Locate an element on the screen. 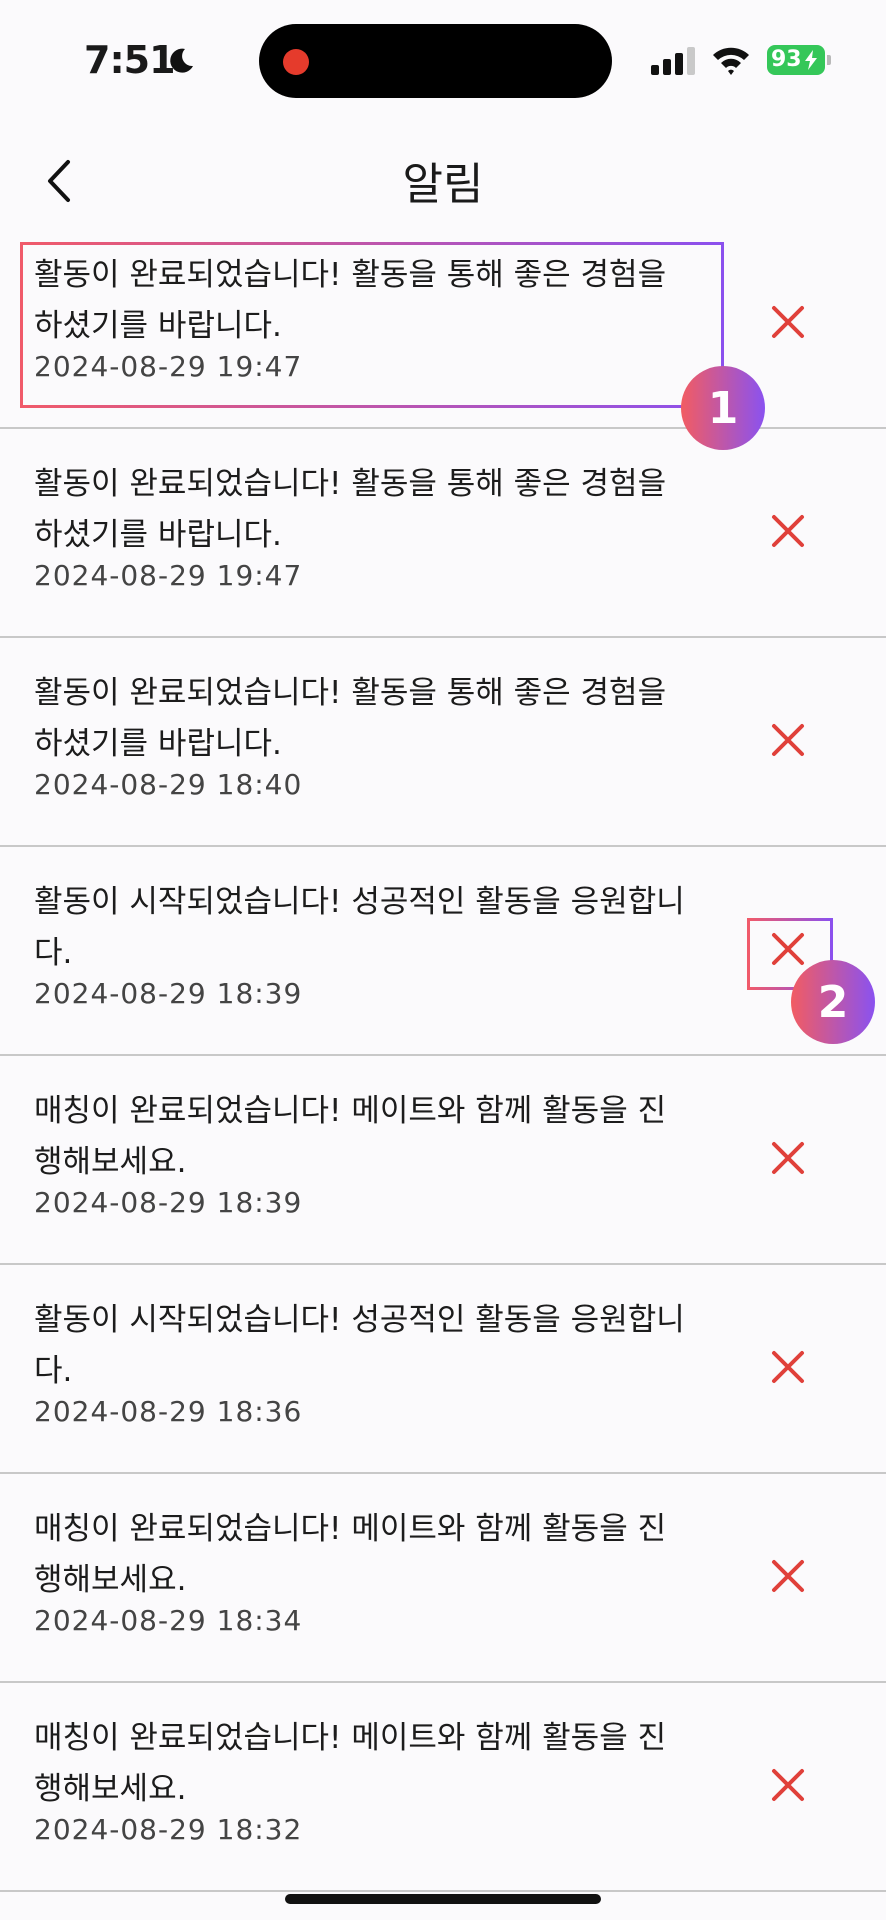 The width and height of the screenshot is (886, 1920). navigation-header: 알림 is located at coordinates (443, 180).